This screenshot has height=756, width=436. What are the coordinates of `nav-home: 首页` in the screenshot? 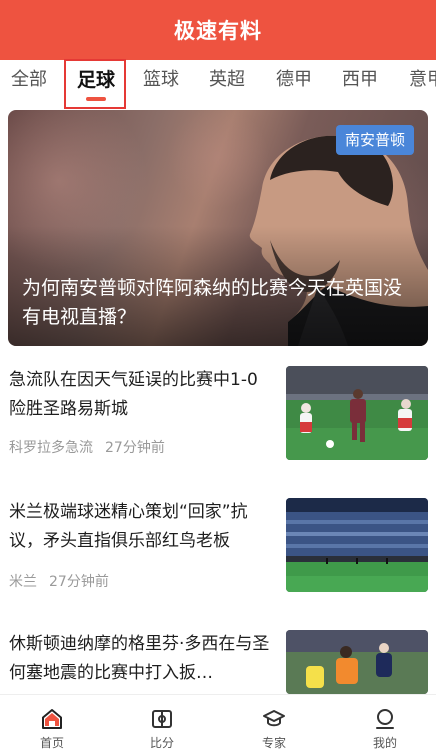 It's located at (52, 725).